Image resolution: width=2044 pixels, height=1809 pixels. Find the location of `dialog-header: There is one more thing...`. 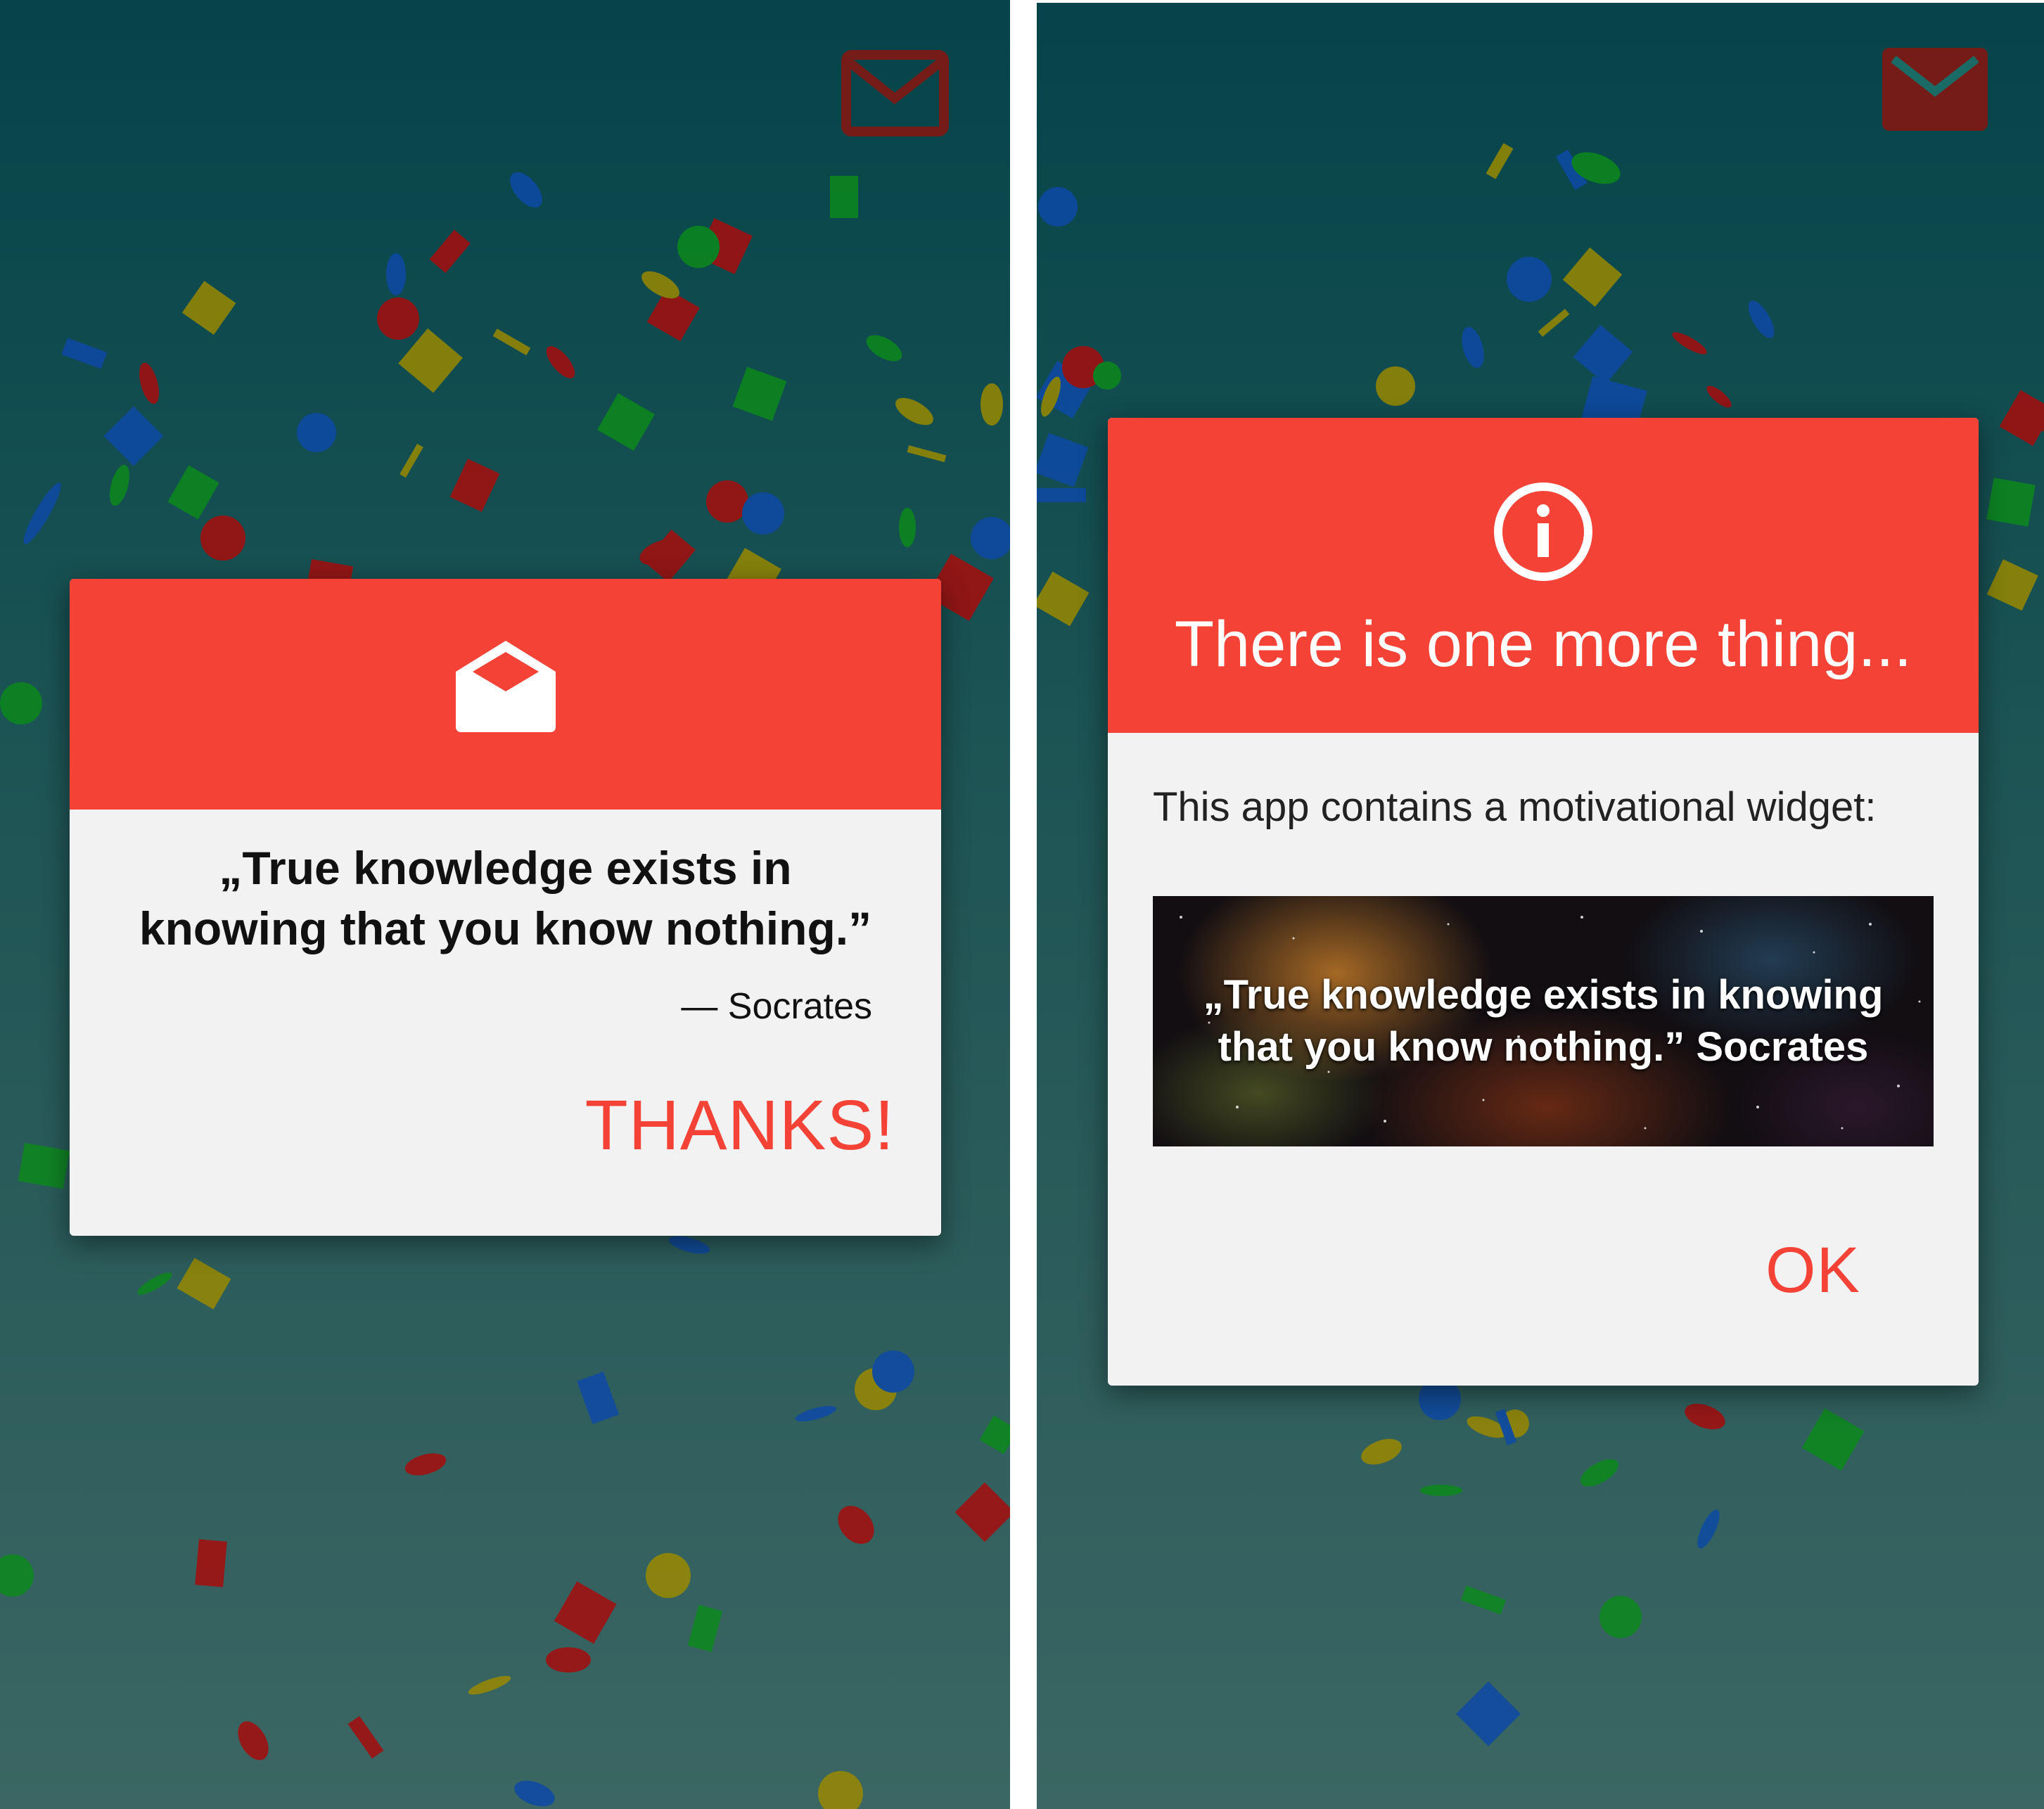

dialog-header: There is one more thing... is located at coordinates (1543, 575).